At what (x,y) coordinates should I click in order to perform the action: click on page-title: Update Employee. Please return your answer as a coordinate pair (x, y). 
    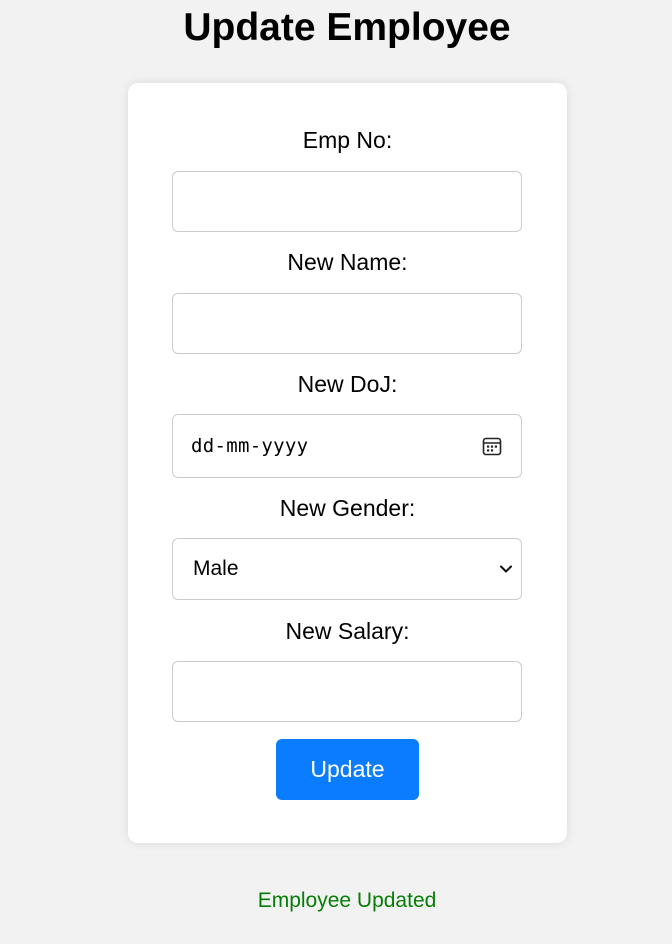
    Looking at the image, I should click on (347, 27).